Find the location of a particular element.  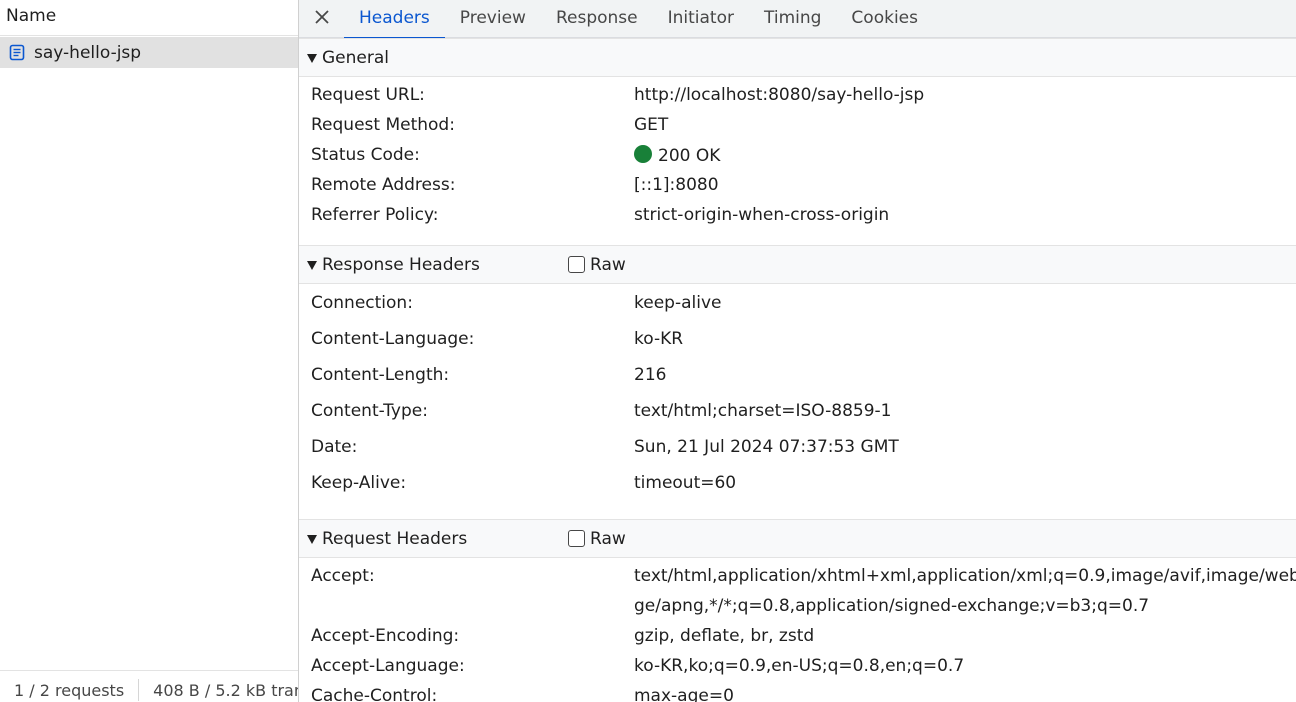

header-value: max-age=0 is located at coordinates (684, 694).